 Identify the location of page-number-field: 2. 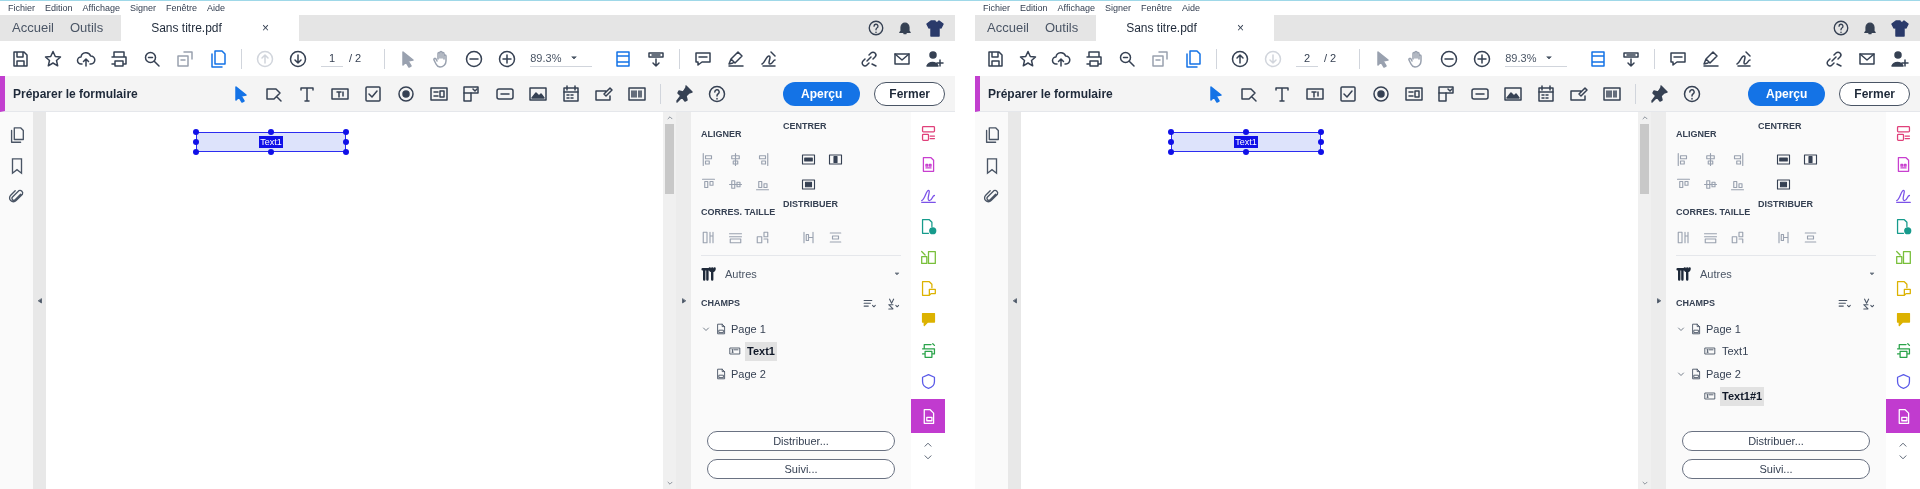
(1307, 58).